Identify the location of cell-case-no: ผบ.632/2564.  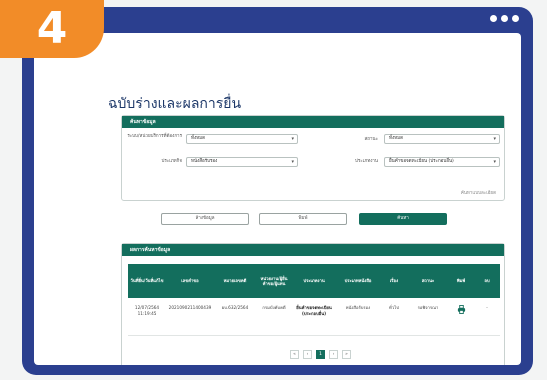
(235, 307).